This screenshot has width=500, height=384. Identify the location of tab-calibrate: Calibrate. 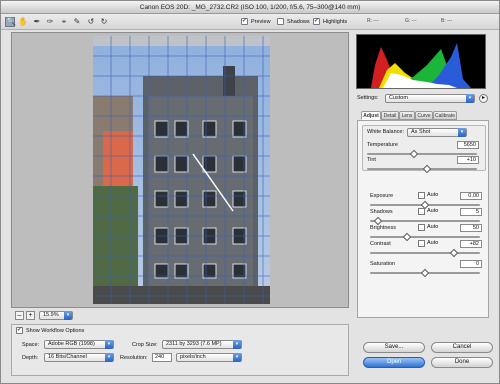
(445, 115).